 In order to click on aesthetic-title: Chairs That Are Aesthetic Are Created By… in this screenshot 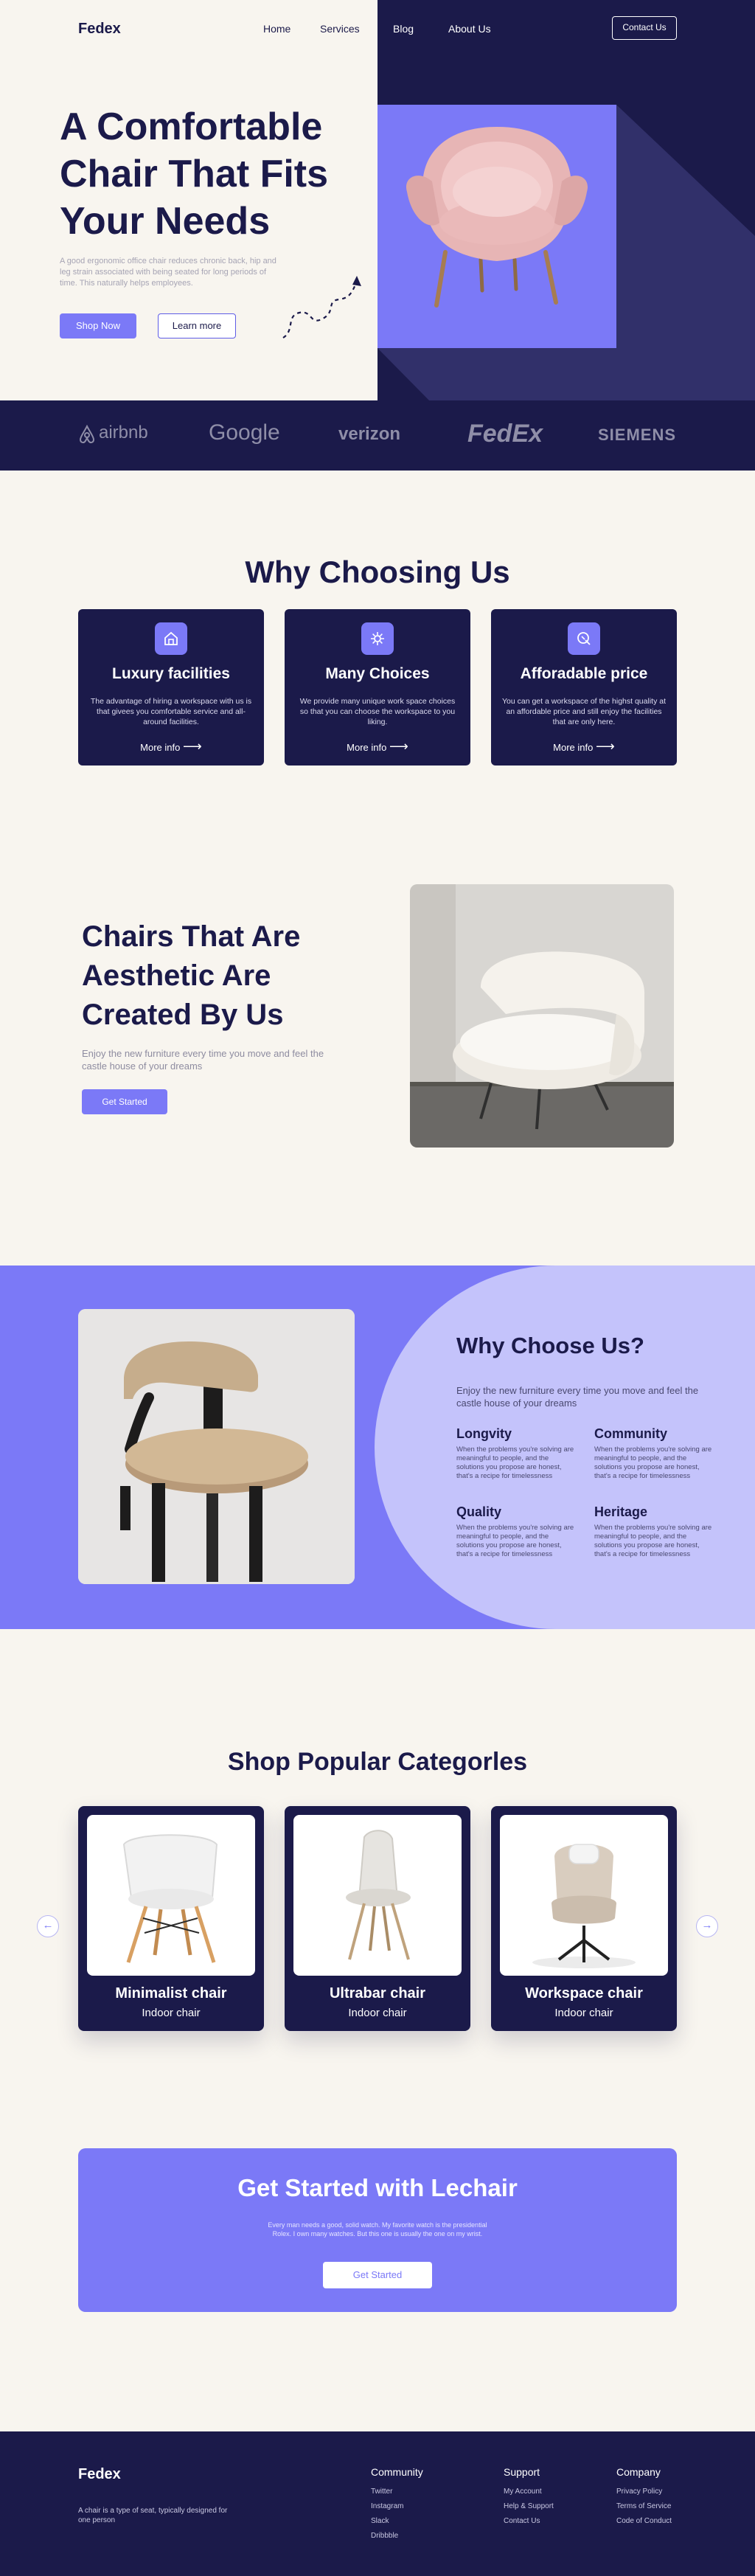, I will do `click(191, 975)`.